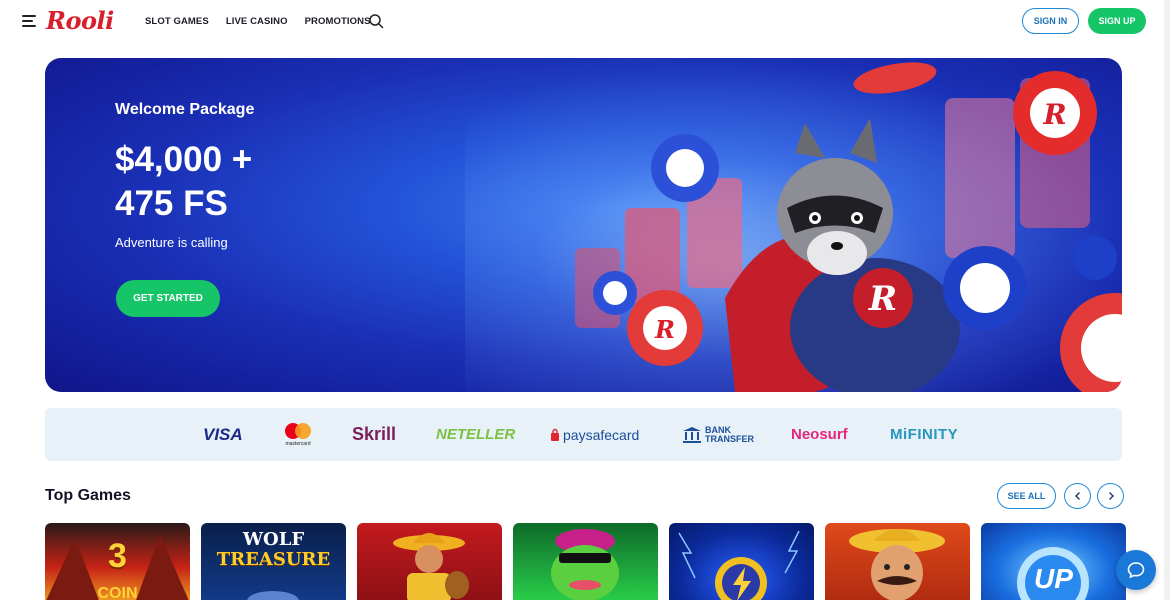 This screenshot has width=1170, height=600. I want to click on game-tile-frog, so click(585, 561).